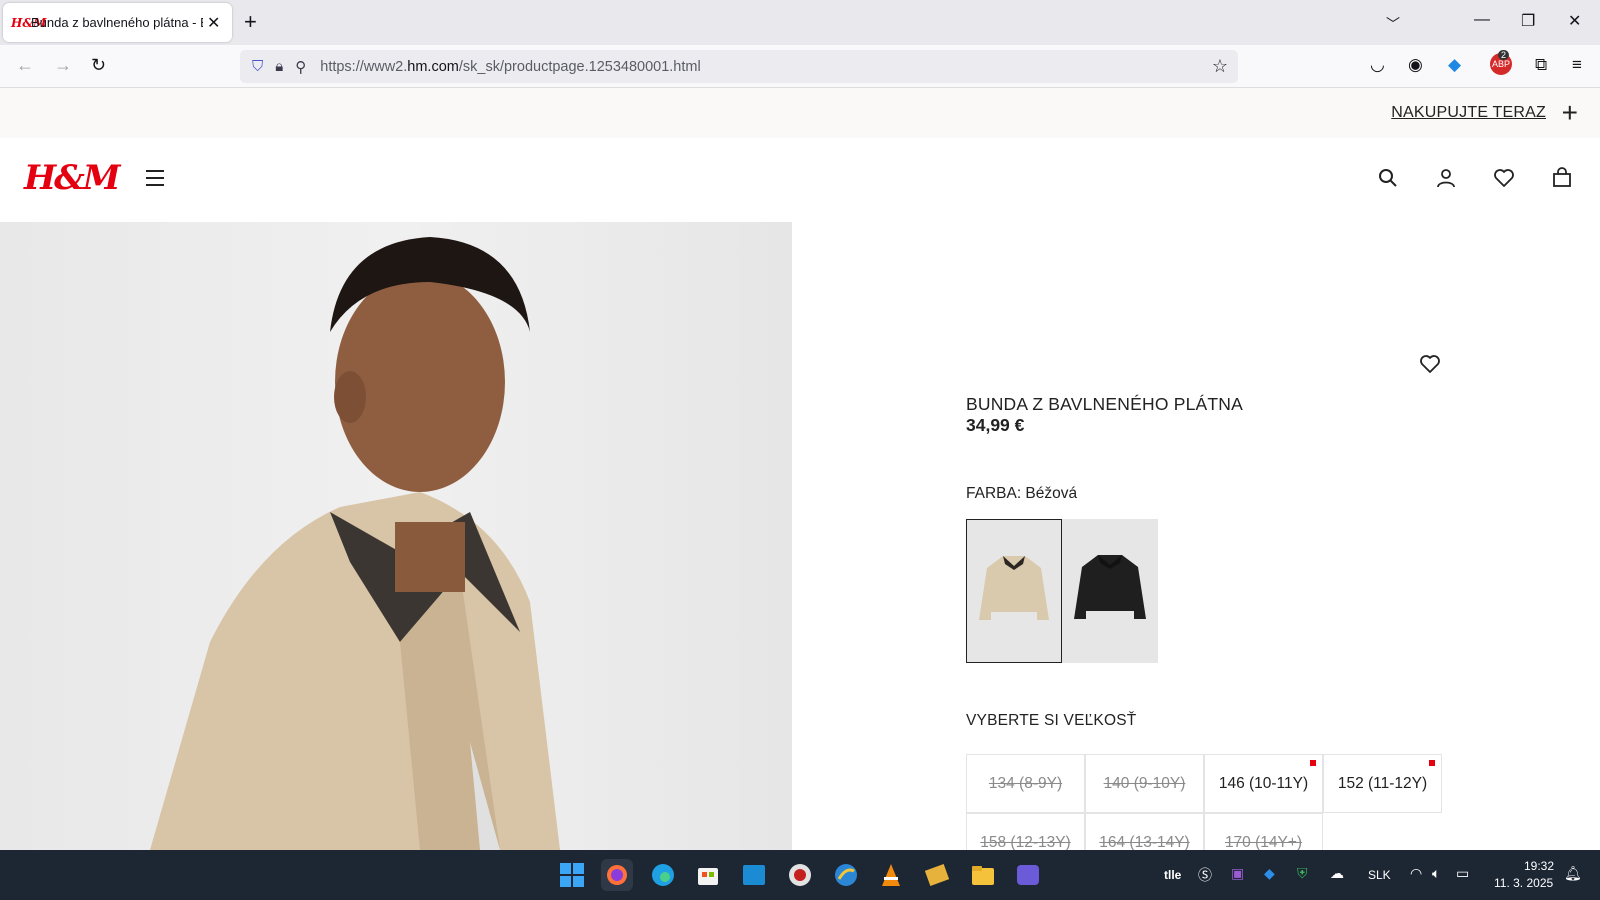 The image size is (1600, 900). Describe the element at coordinates (1573, 873) in the screenshot. I see `notification-bell-icon: 🔔︎` at that location.